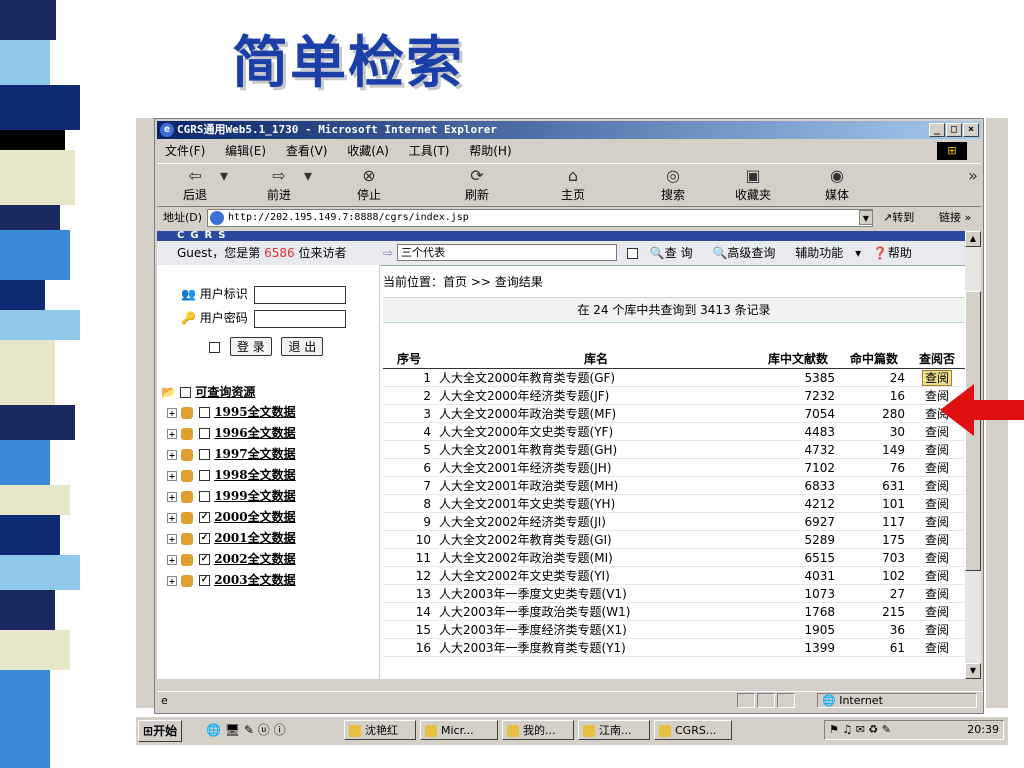  Describe the element at coordinates (596, 485) in the screenshot. I see `library-name: 人大全文2001年政治类专题(MH)` at that location.